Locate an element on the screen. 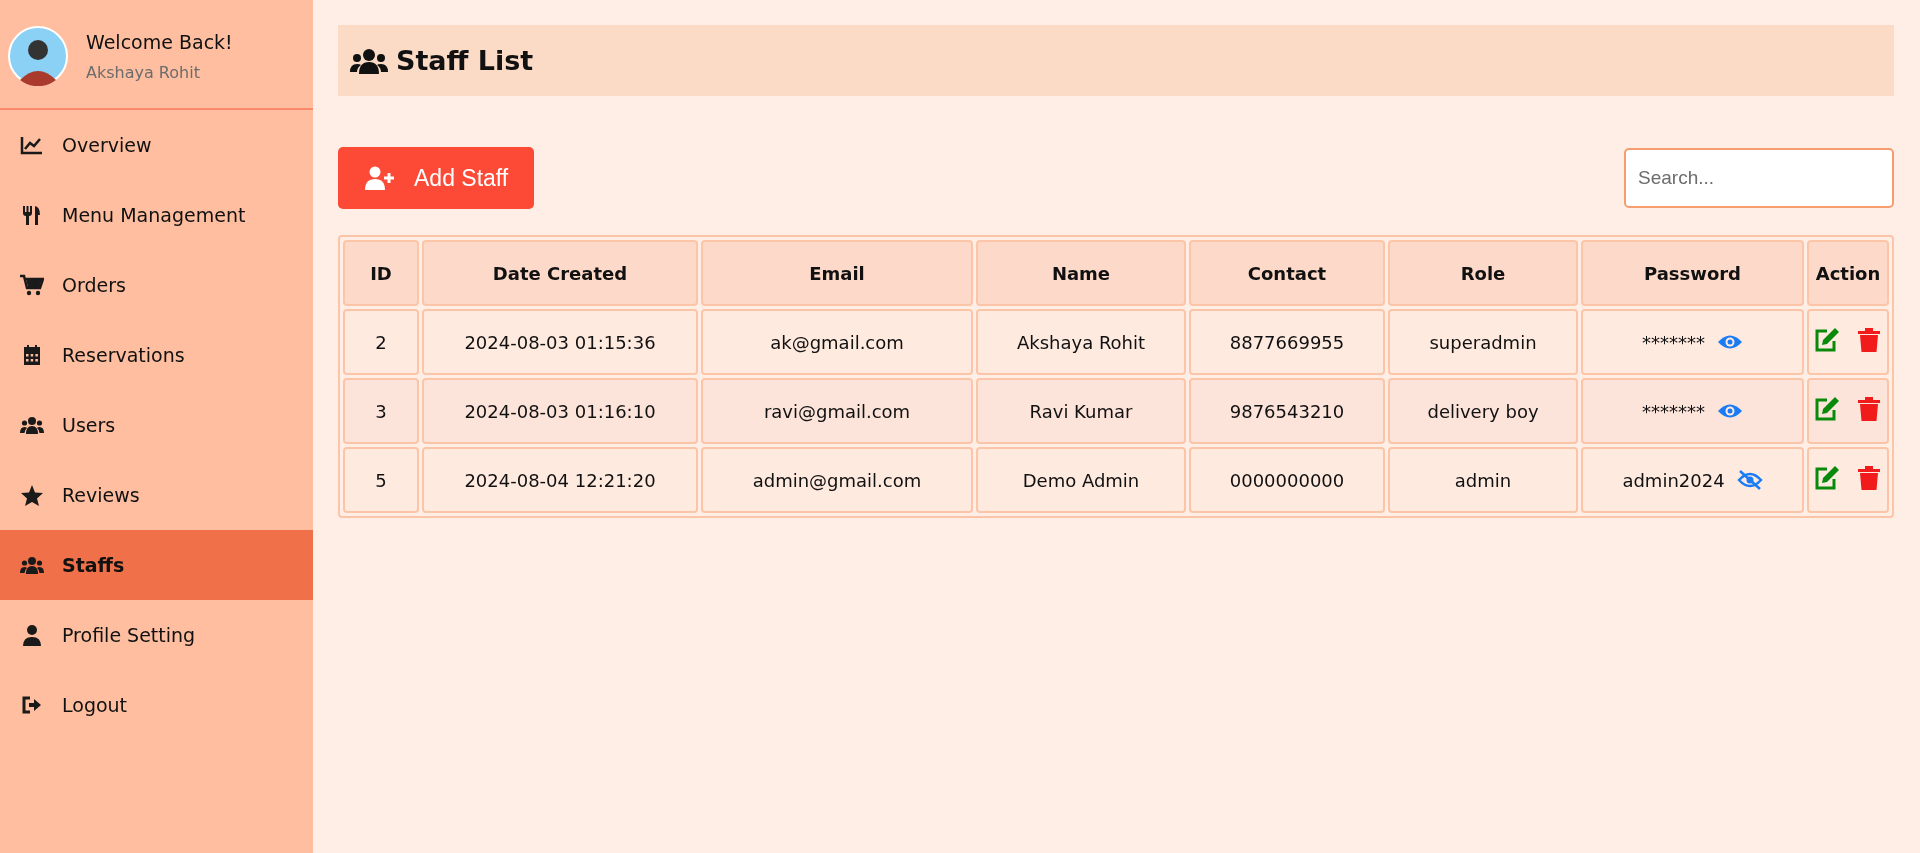  table-cell: ak@gmail.com is located at coordinates (837, 342).